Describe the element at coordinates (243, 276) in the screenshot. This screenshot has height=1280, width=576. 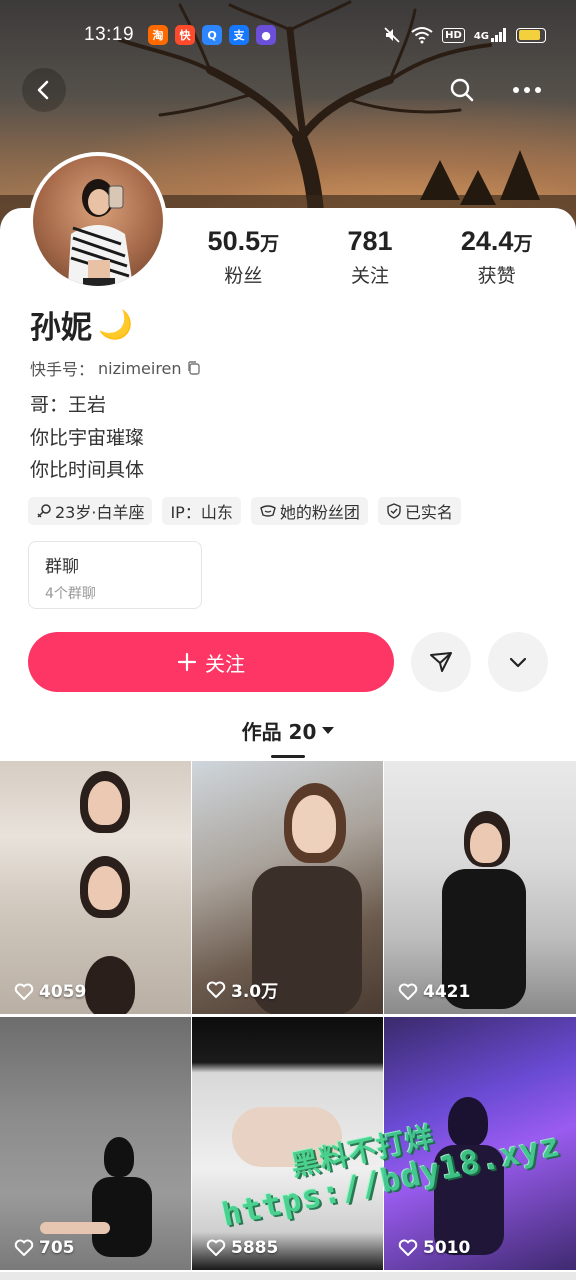
I see `followers-label: 粉丝` at that location.